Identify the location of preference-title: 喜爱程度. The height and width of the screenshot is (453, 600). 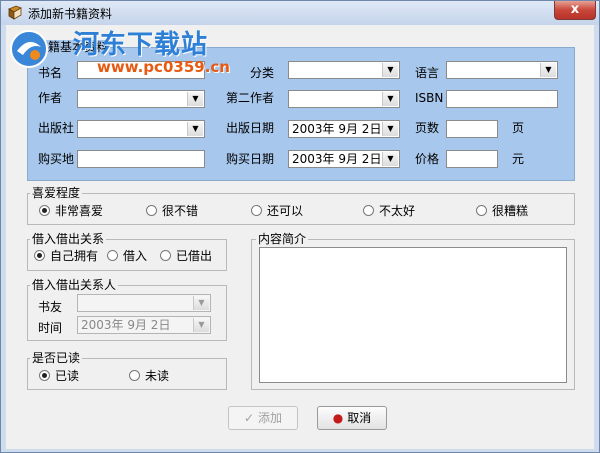
(56, 193).